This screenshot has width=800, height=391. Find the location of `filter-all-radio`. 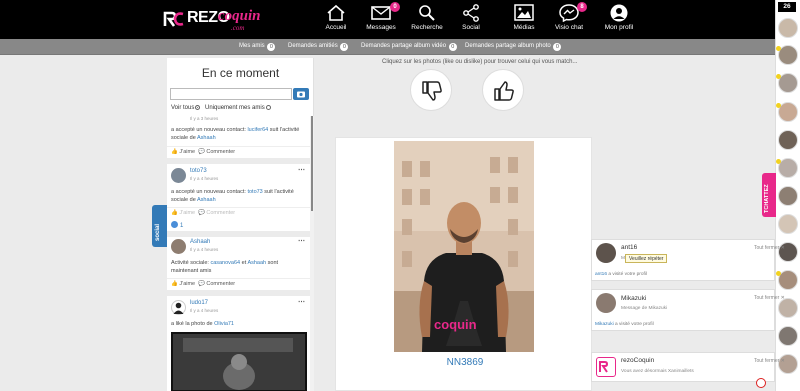

filter-all-radio is located at coordinates (198, 107).